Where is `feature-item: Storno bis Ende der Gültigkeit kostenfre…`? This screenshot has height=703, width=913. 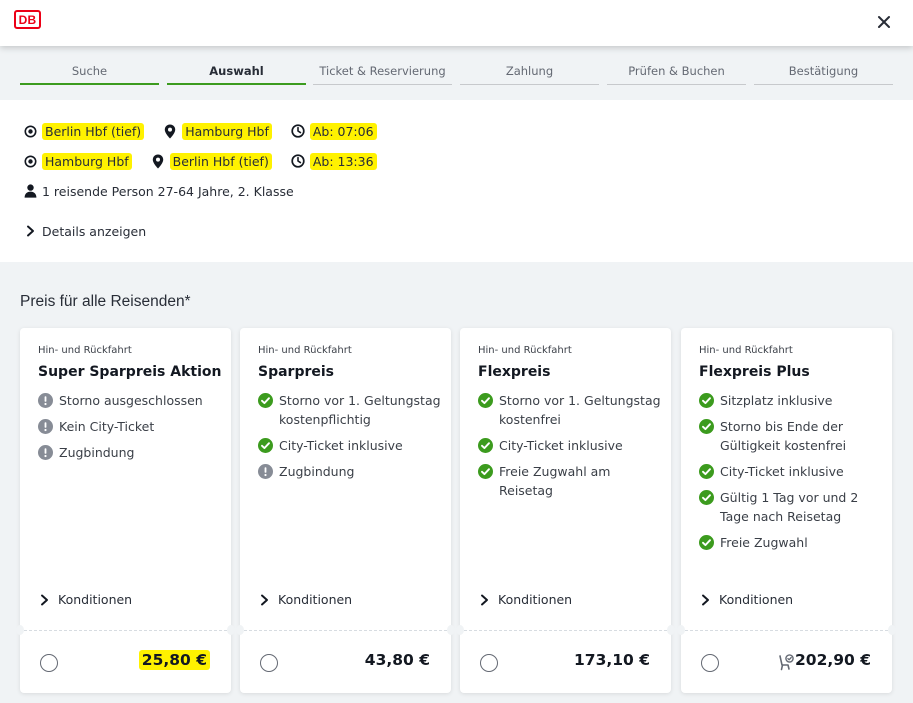
feature-item: Storno bis Ende der Gültigkeit kostenfre… is located at coordinates (794, 436).